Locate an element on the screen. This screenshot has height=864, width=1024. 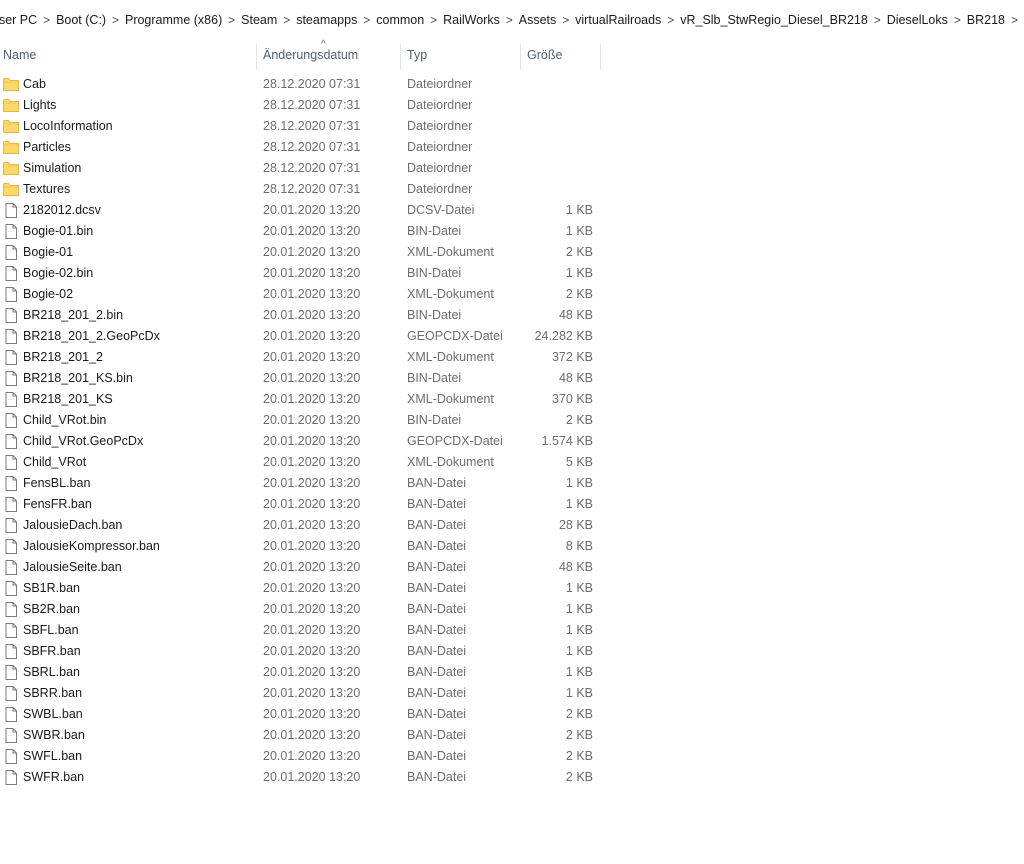
breadcrumb-item-assets: Assets is located at coordinates (538, 20).